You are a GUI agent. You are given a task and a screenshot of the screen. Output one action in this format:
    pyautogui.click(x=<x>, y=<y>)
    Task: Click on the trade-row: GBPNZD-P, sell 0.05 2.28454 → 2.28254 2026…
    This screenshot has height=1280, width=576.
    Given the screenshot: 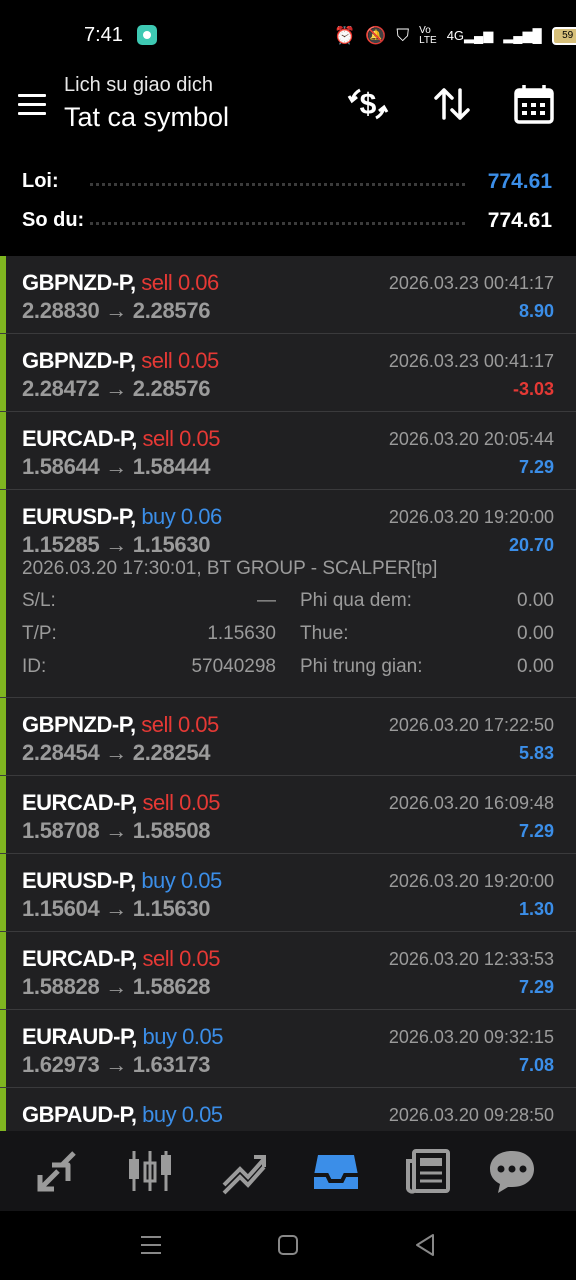 What is the action you would take?
    pyautogui.click(x=288, y=737)
    